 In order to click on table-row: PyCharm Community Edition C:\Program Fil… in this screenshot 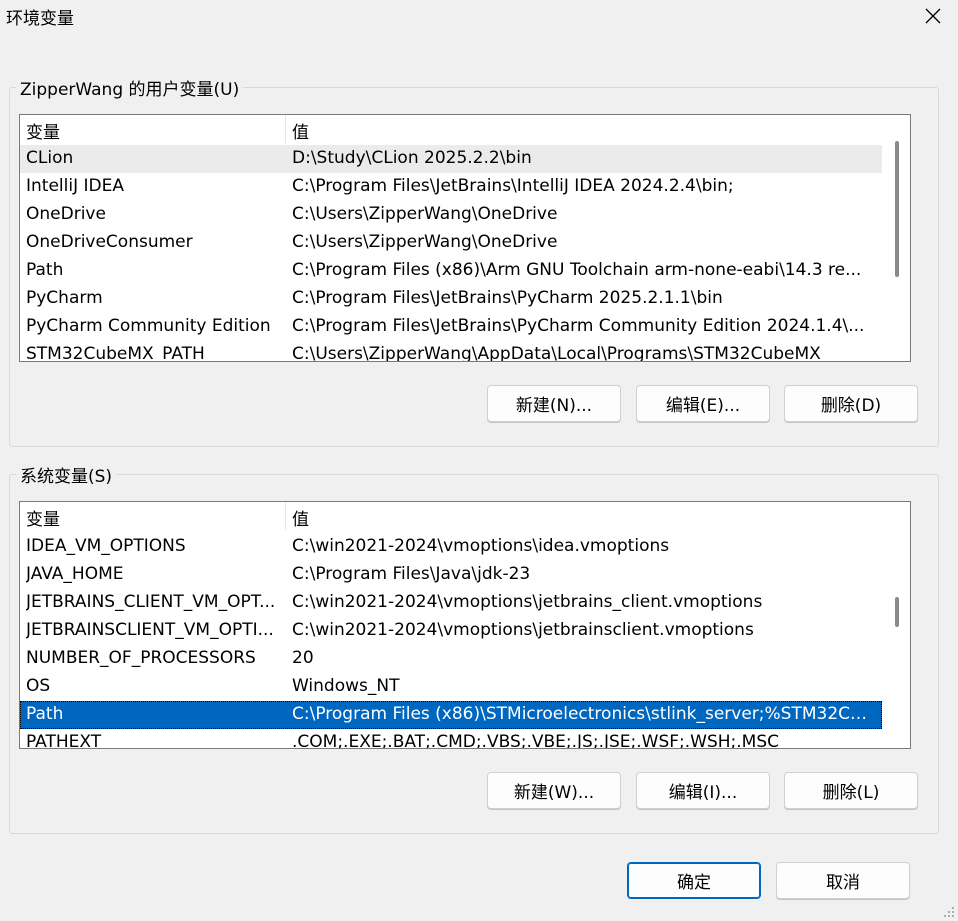, I will do `click(451, 327)`.